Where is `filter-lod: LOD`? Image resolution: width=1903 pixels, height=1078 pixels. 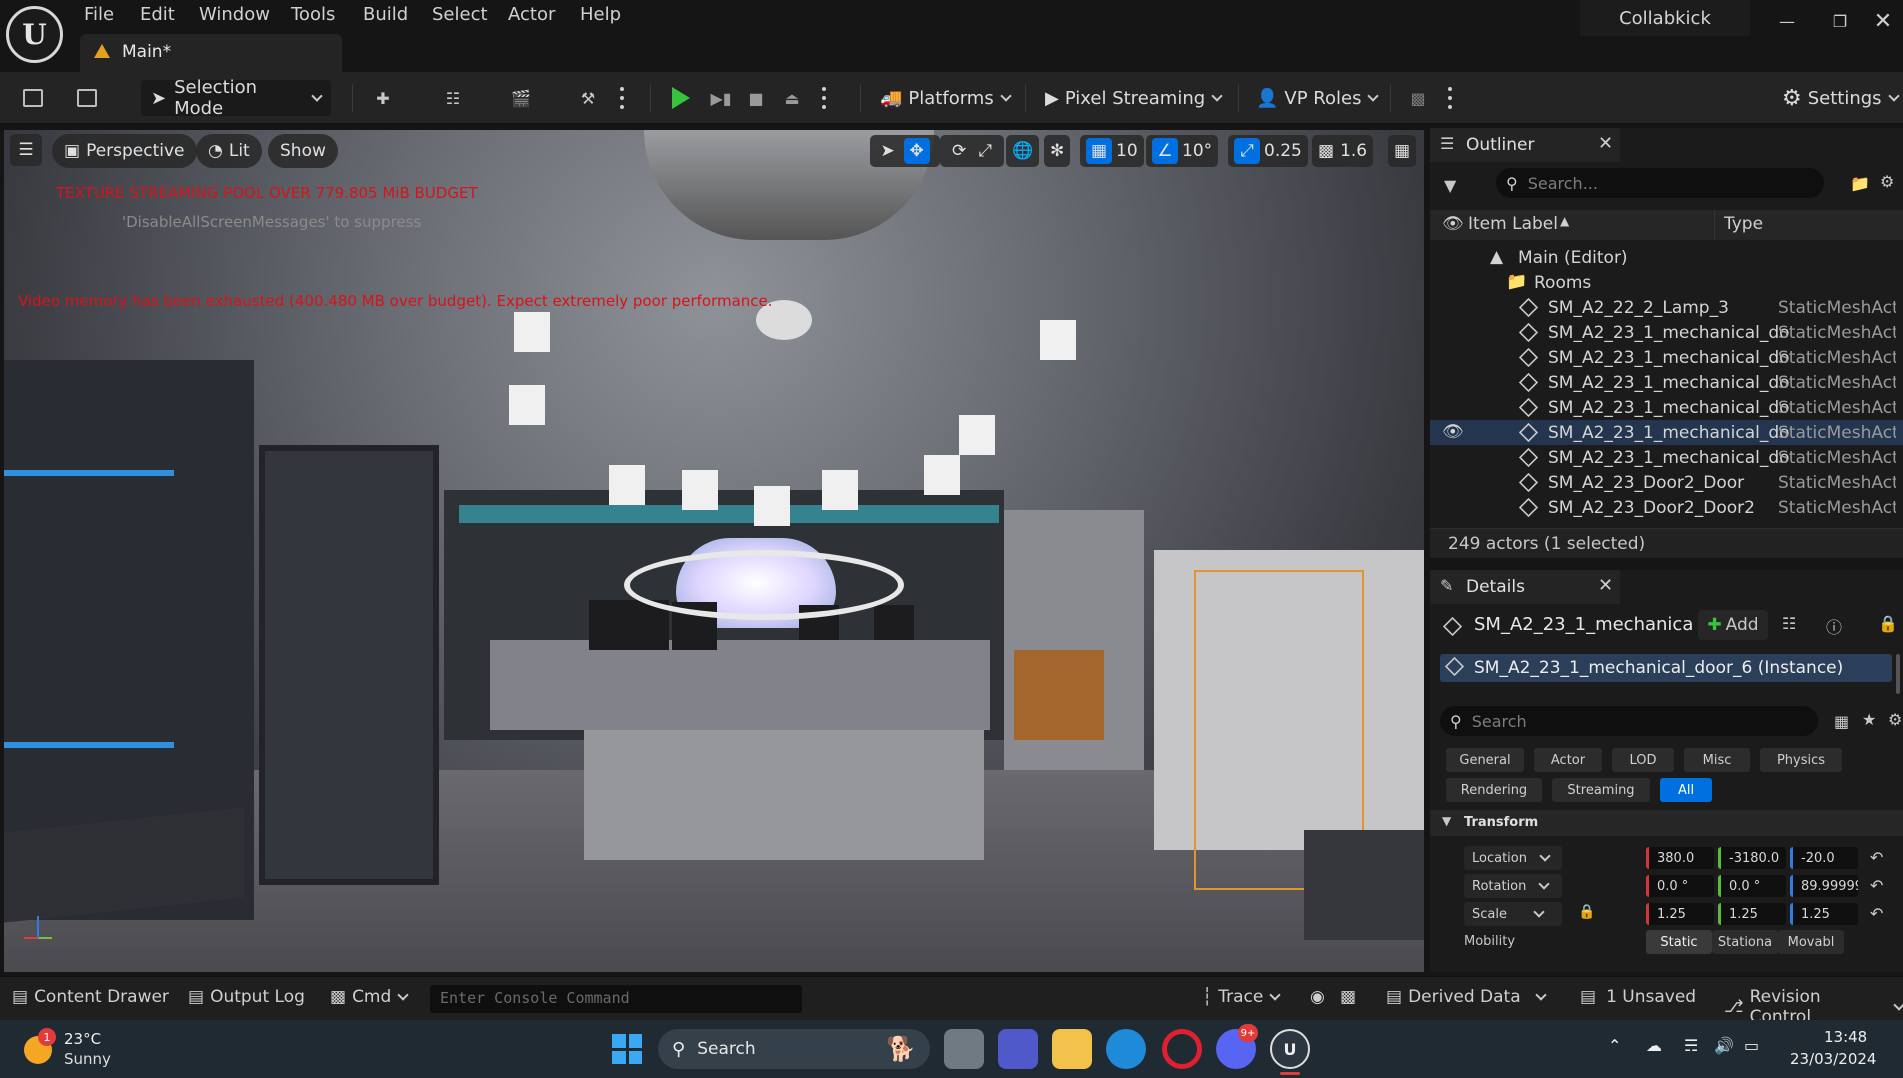
filter-lod: LOD is located at coordinates (1643, 760).